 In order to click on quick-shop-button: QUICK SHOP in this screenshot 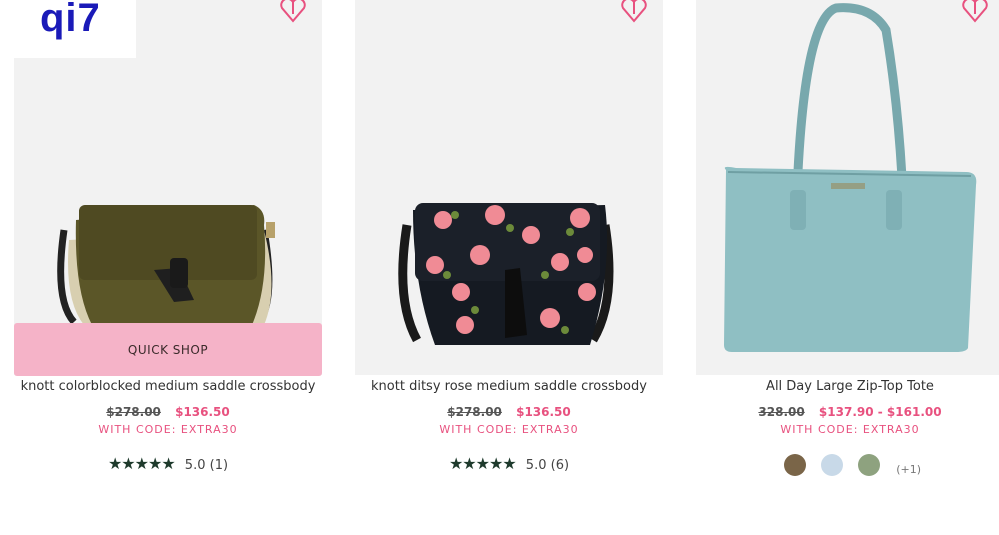, I will do `click(168, 349)`.